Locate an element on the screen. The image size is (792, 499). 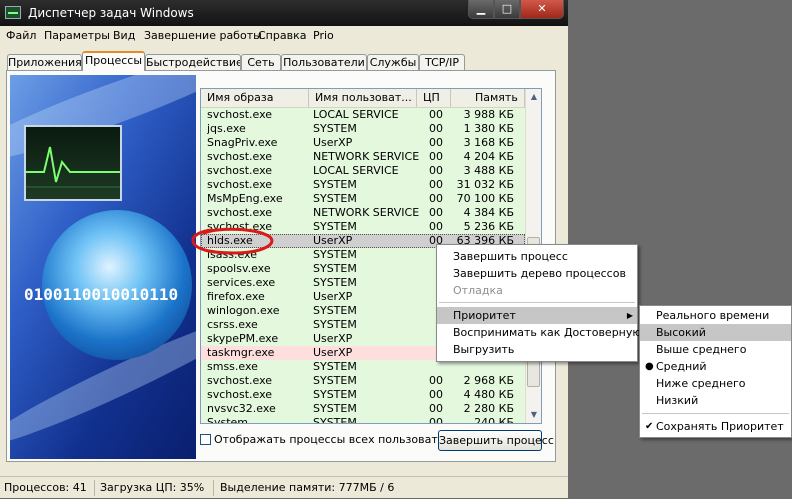
process-name-cell: nvsvc32.exe is located at coordinates (241, 408).